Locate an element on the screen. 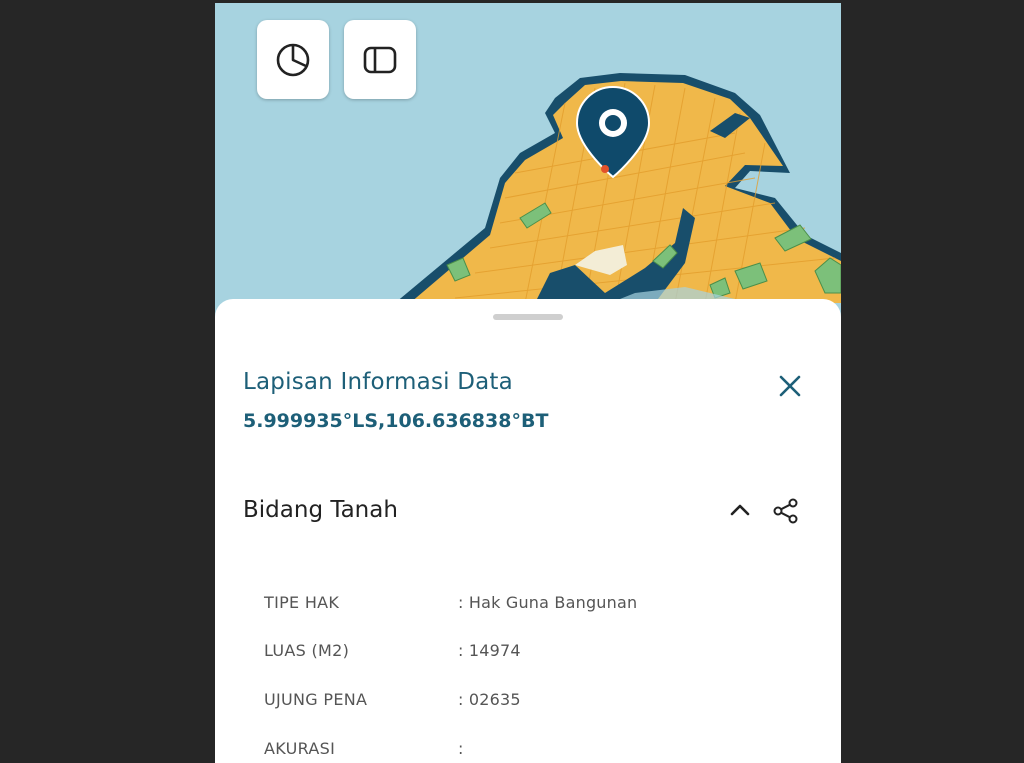  coordinates-text: 5.999935°LS,106.636838°BT is located at coordinates (396, 421).